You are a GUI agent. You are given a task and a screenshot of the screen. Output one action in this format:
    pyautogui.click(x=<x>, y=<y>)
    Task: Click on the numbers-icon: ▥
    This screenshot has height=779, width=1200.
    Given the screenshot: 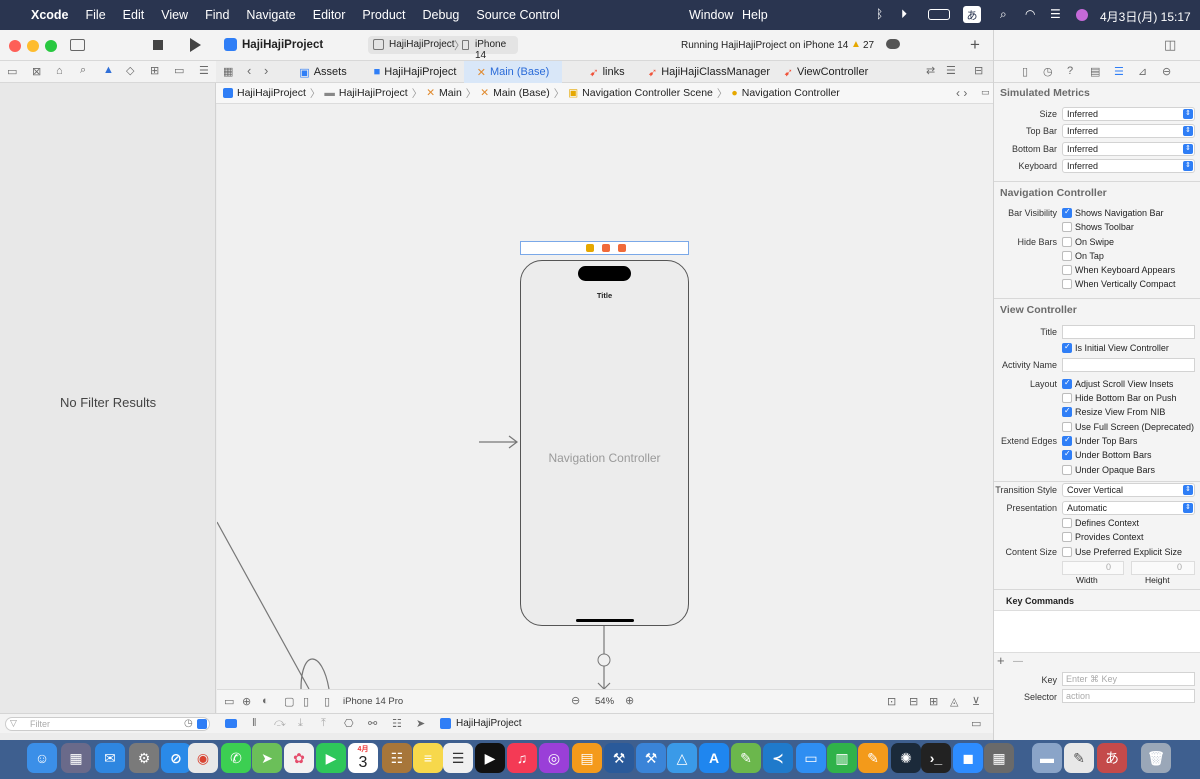 What is the action you would take?
    pyautogui.click(x=842, y=758)
    